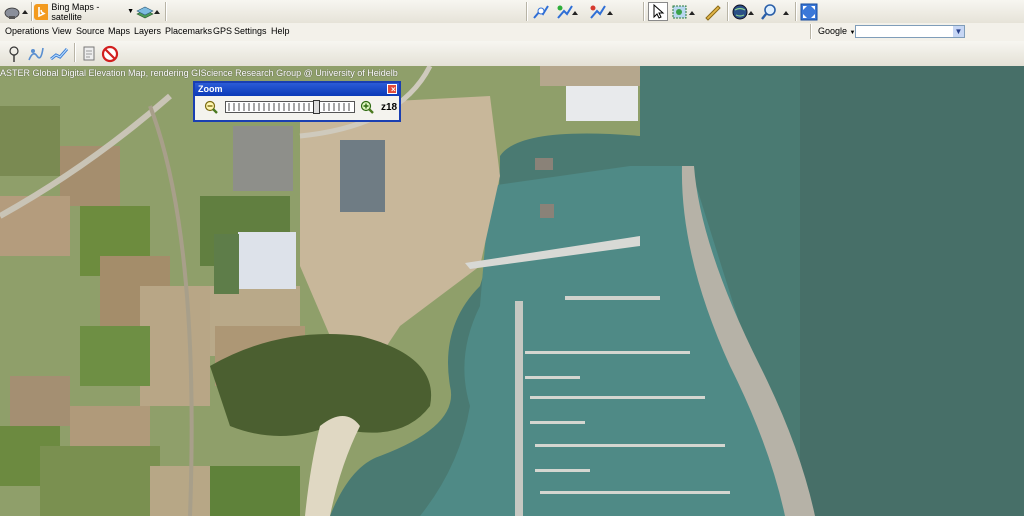 The width and height of the screenshot is (1024, 516). I want to click on route-edit-icon, so click(601, 11).